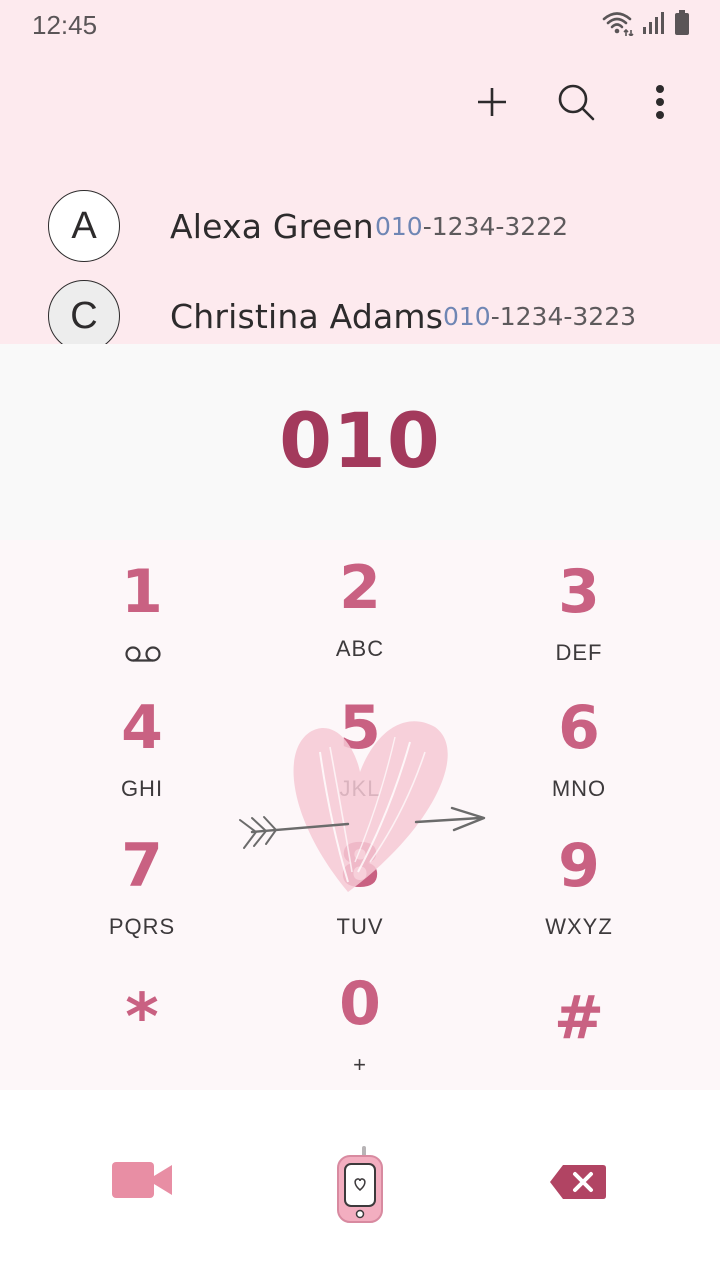  I want to click on wifi-icon, so click(618, 25).